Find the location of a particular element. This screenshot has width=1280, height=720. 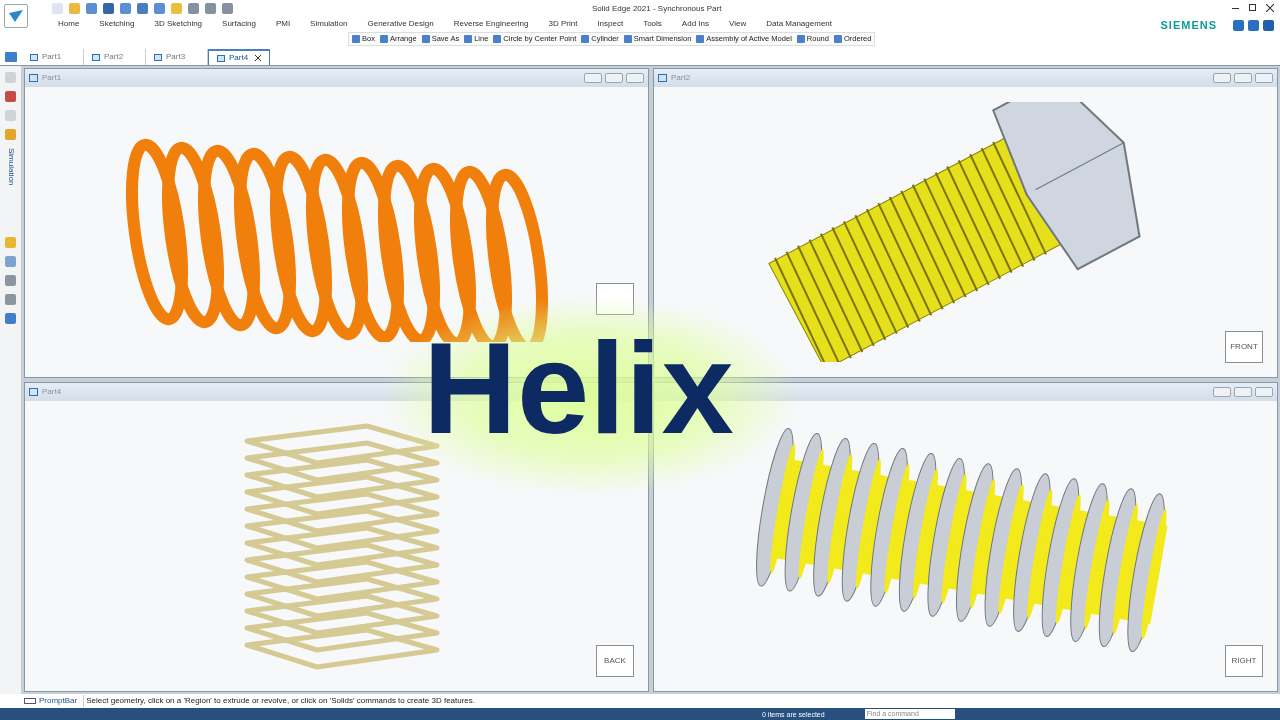

view-cube: RIGHT is located at coordinates (1244, 661).